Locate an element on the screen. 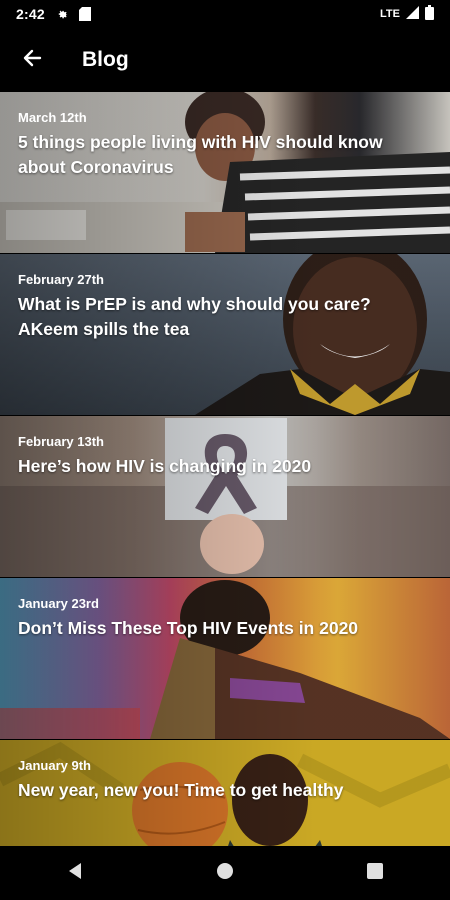  post-date: March 12th is located at coordinates (52, 117).